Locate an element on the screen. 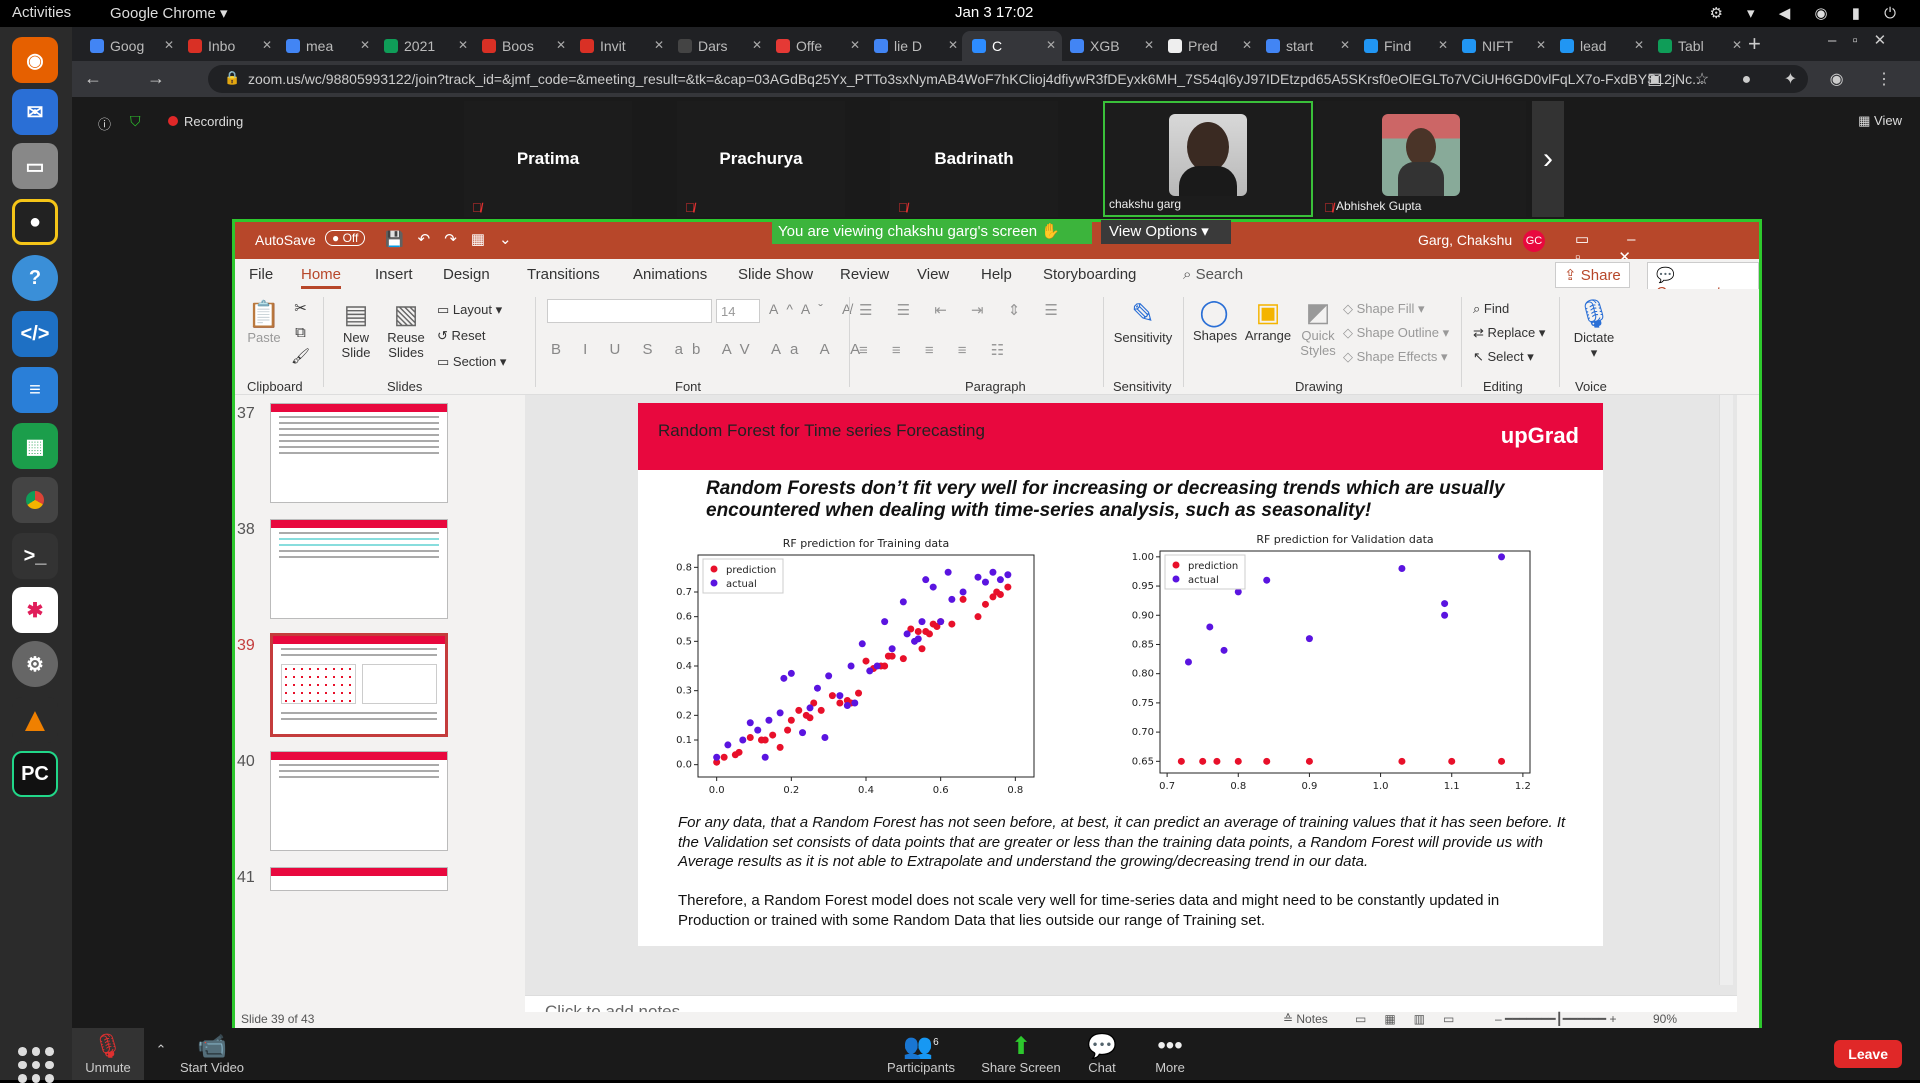  files-icon: ▭ is located at coordinates (35, 166).